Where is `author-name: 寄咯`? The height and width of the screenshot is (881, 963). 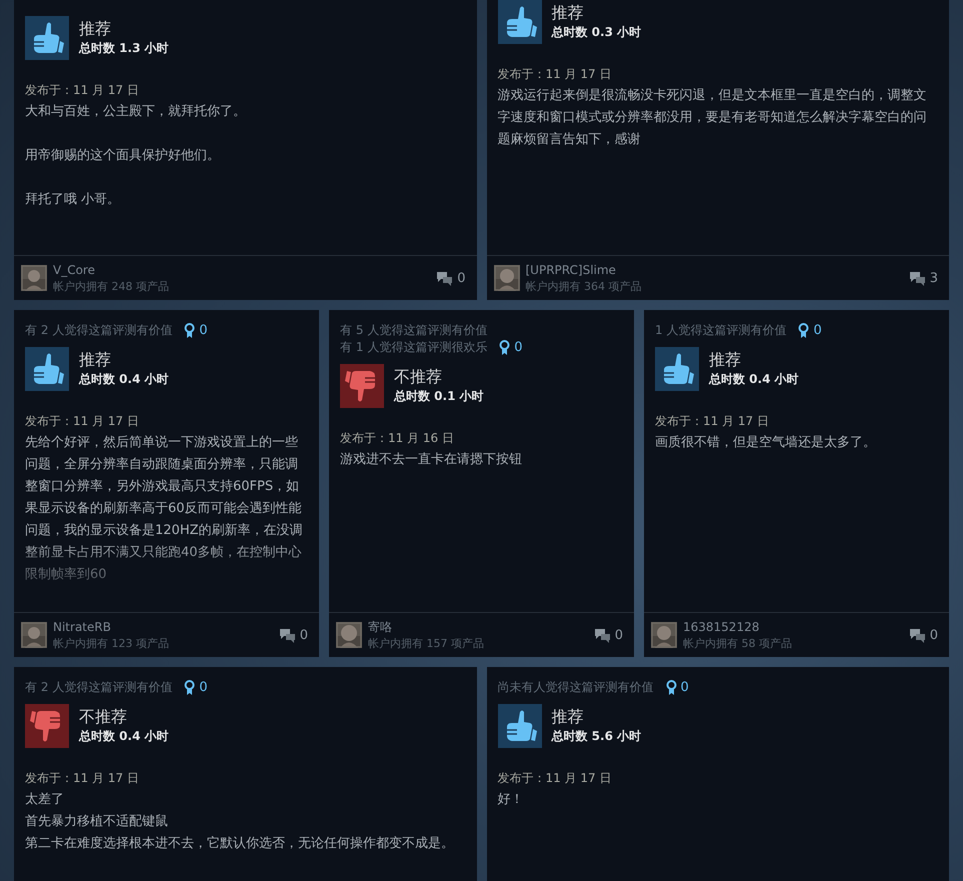
author-name: 寄咯 is located at coordinates (478, 627).